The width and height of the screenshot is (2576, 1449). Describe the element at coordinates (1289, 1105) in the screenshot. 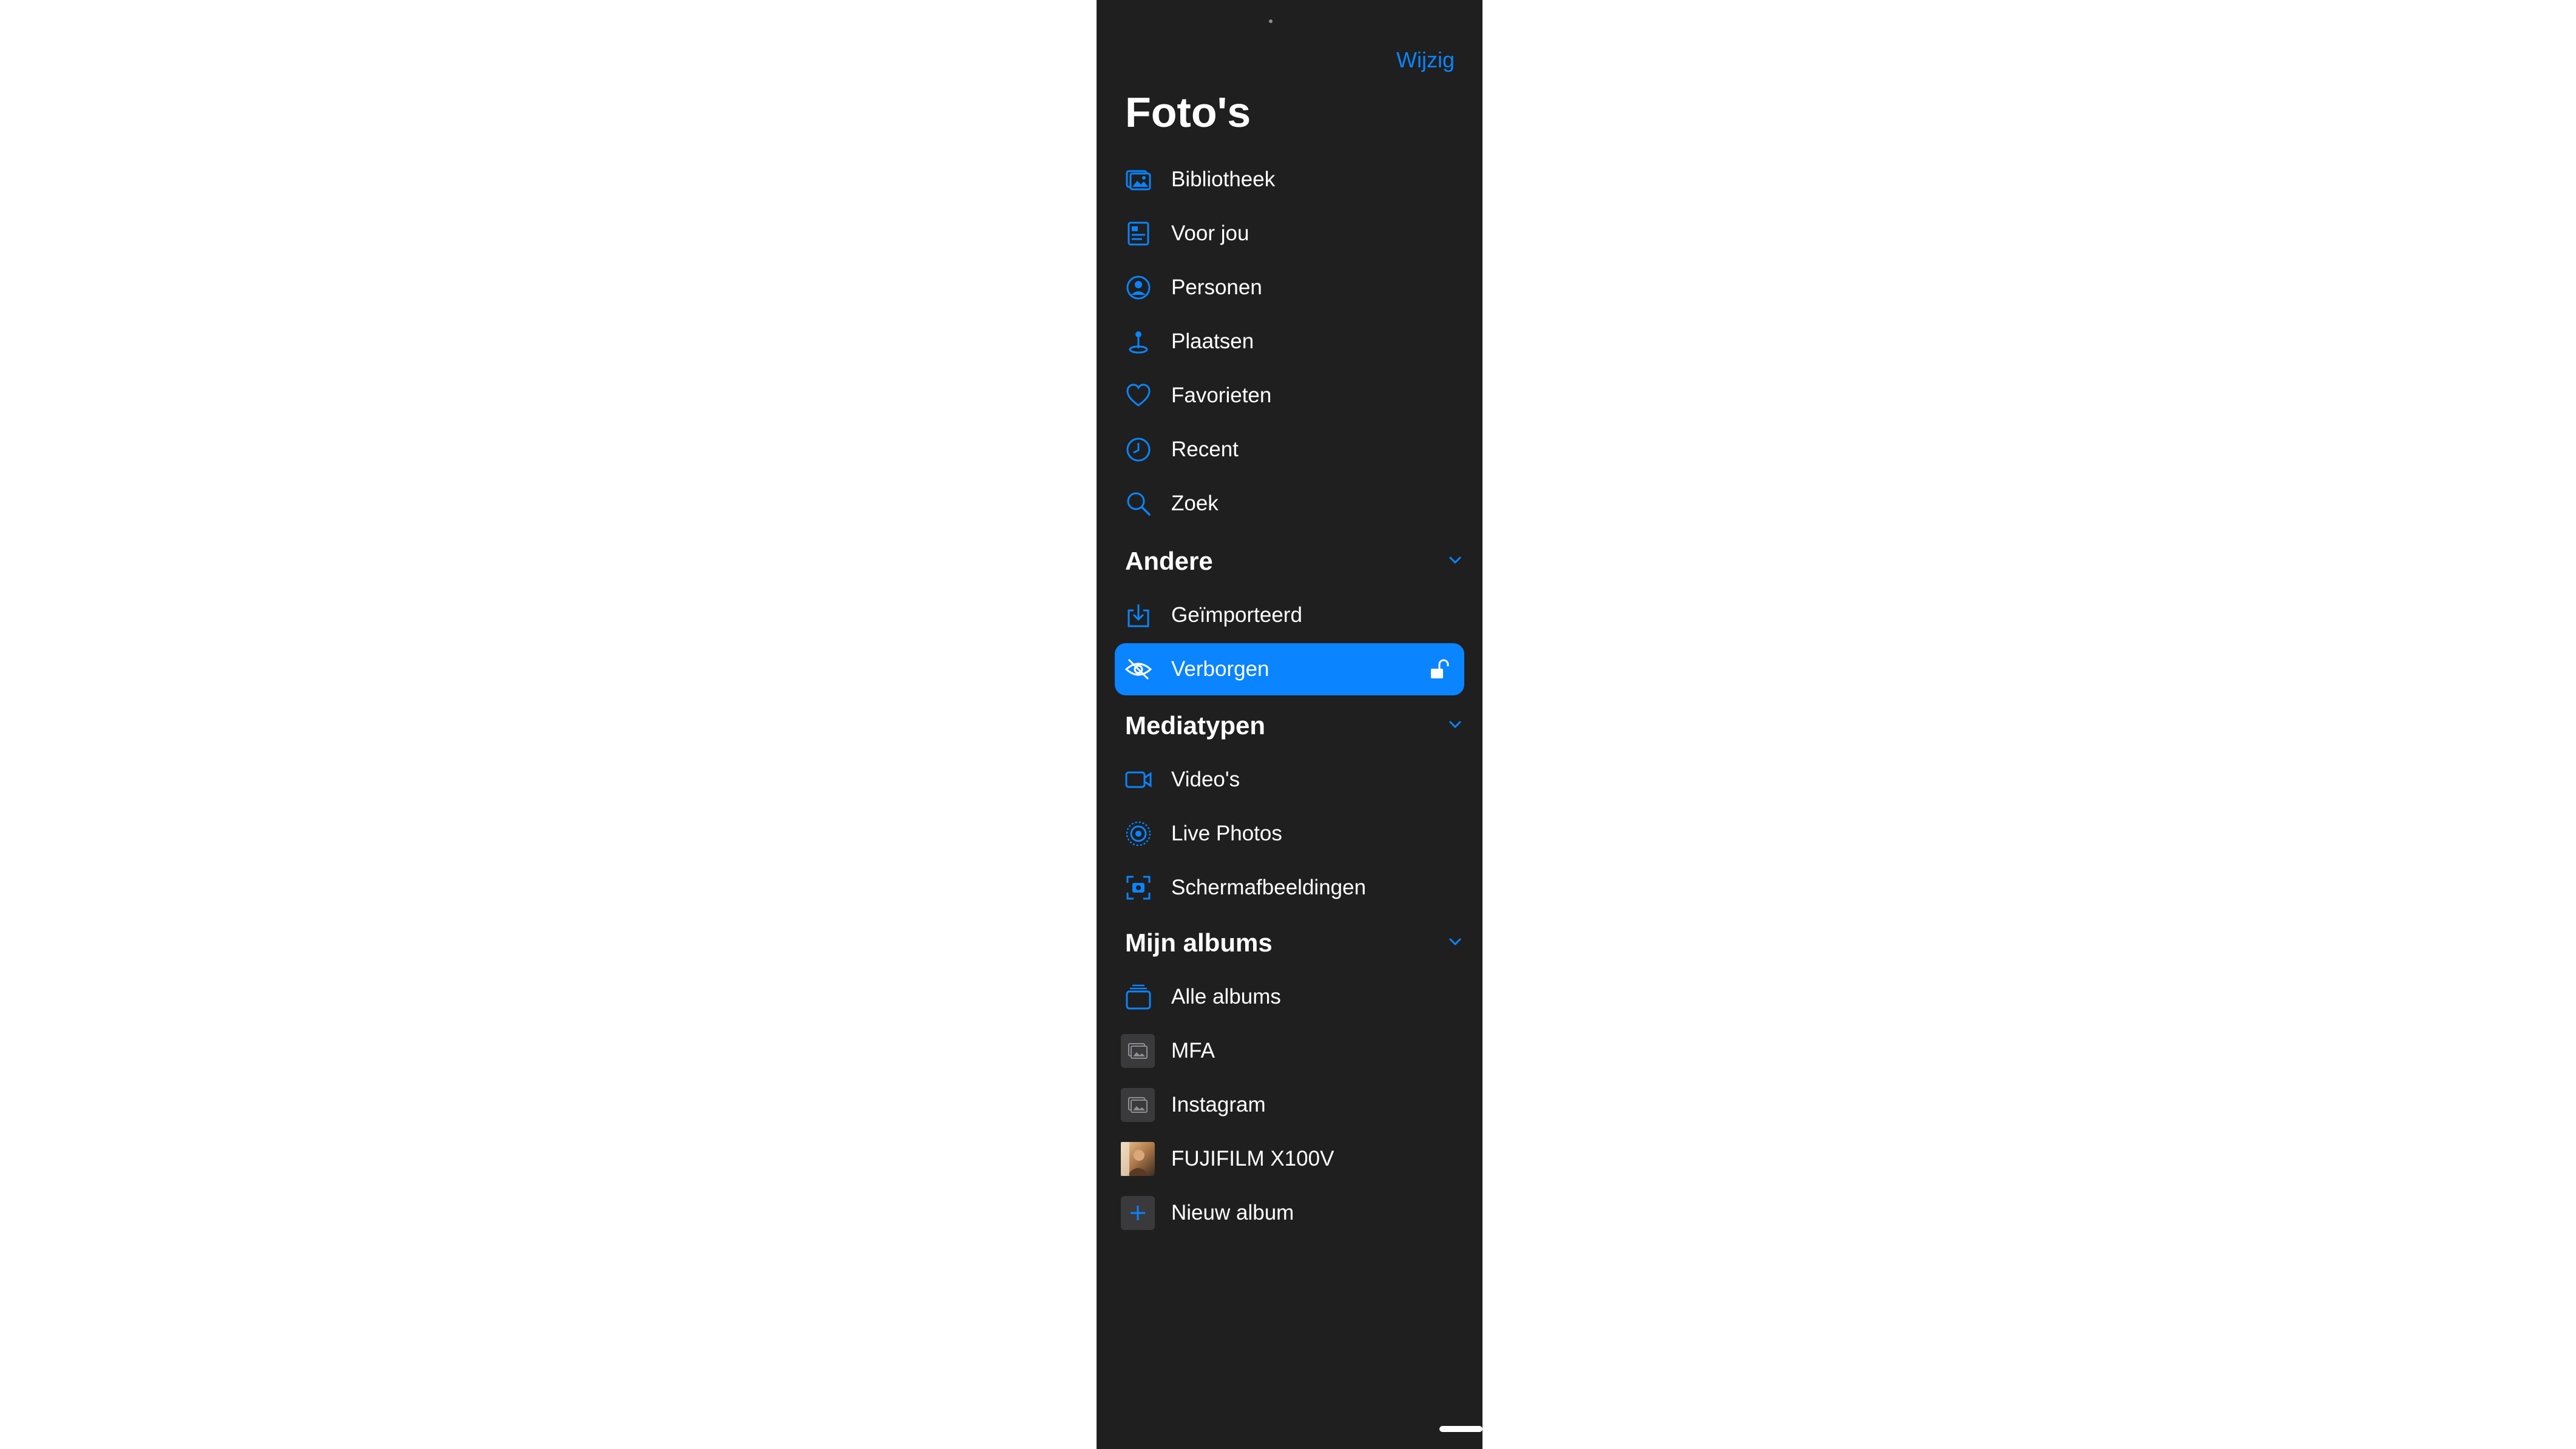

I see `sidebar-item-album-instagram: Instagram` at that location.